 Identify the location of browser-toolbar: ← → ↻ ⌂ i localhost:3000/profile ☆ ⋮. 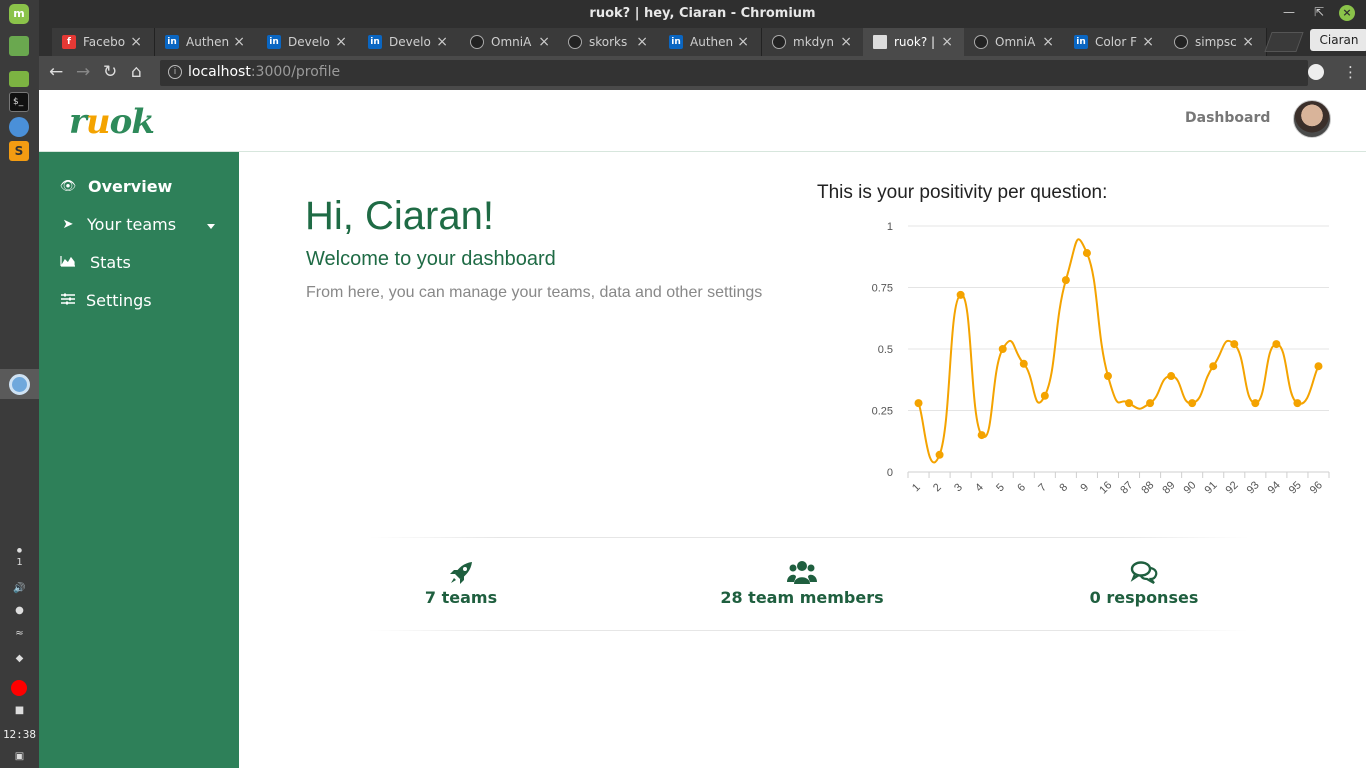
(702, 73).